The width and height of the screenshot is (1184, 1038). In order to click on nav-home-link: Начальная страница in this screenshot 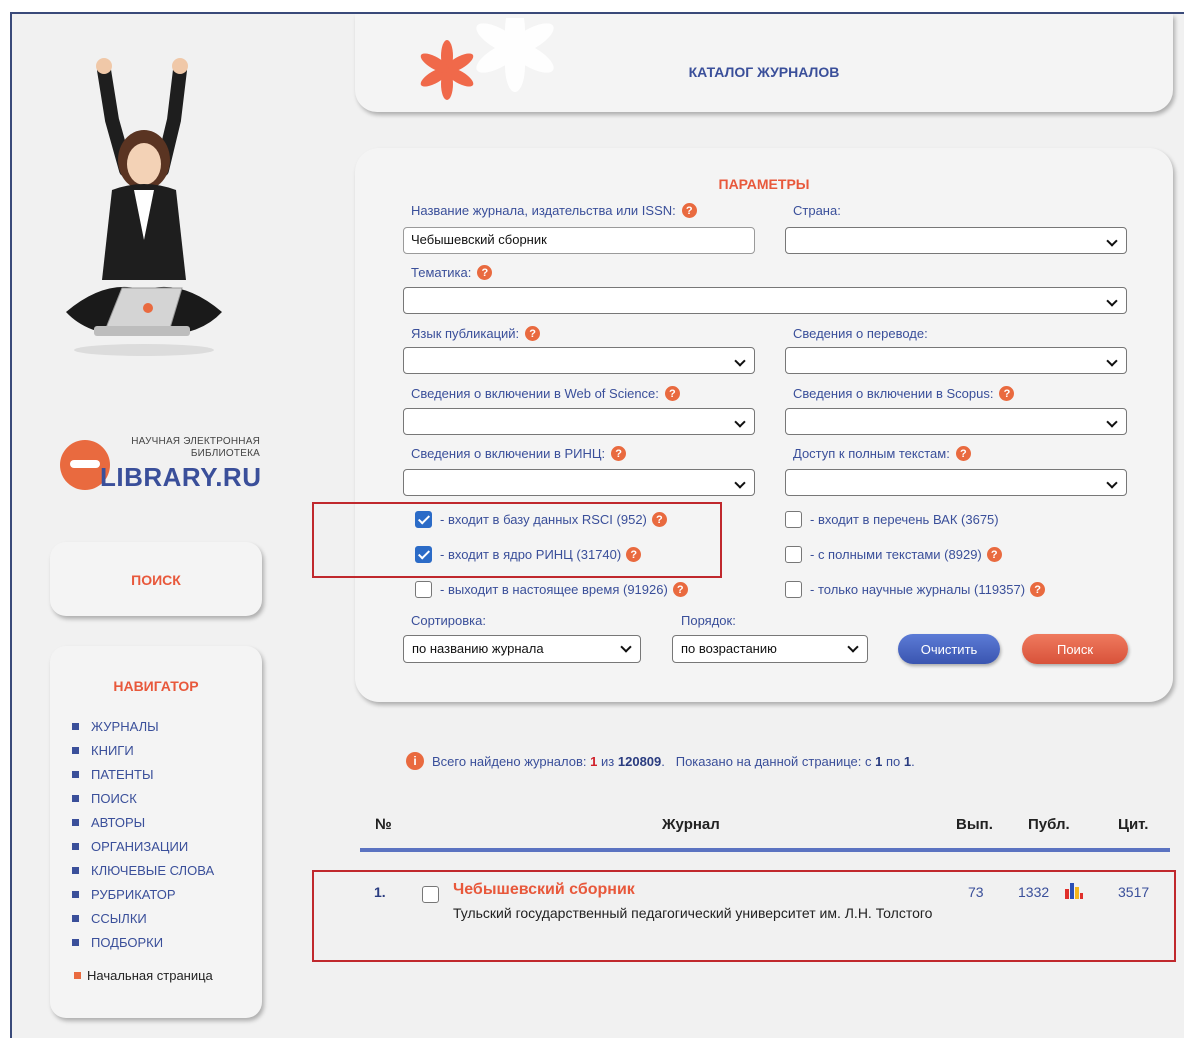, I will do `click(143, 975)`.